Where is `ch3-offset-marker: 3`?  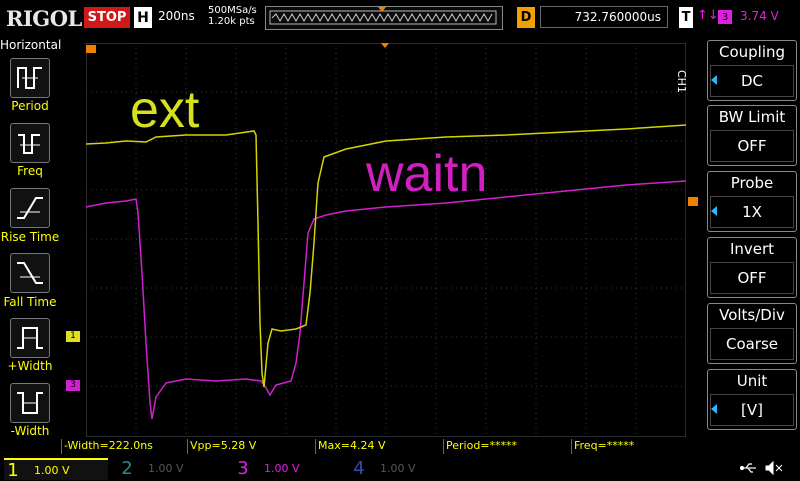 ch3-offset-marker: 3 is located at coordinates (73, 385).